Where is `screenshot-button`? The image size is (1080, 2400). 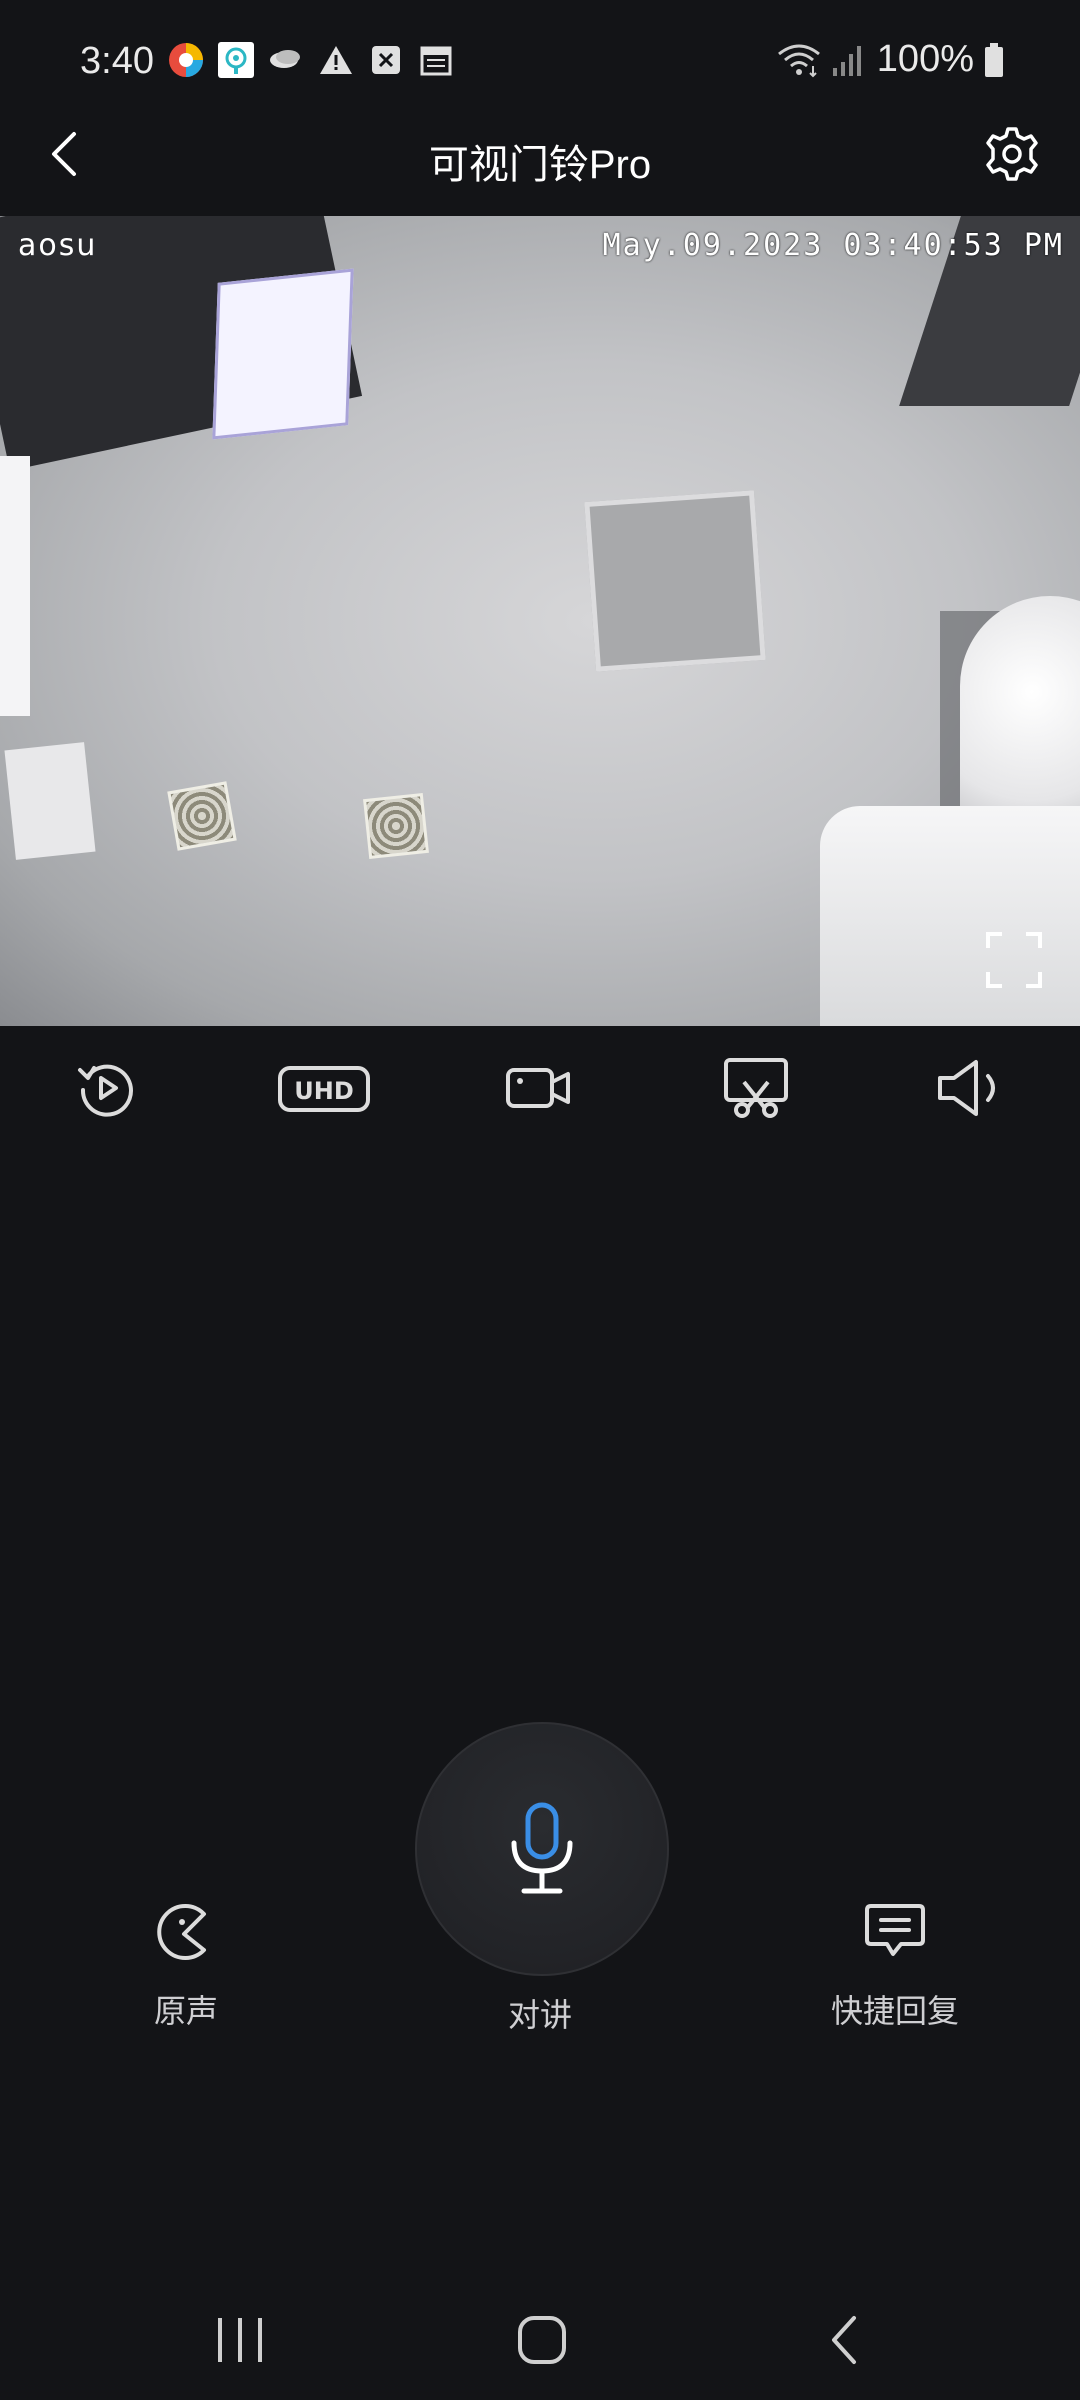
screenshot-button is located at coordinates (757, 1088).